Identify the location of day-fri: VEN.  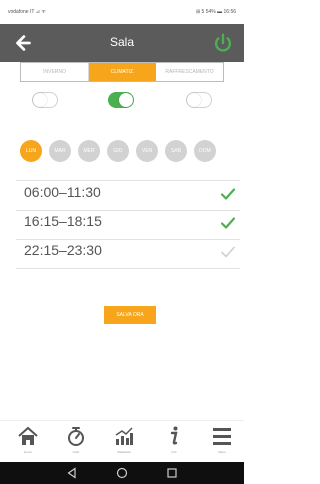
(147, 151).